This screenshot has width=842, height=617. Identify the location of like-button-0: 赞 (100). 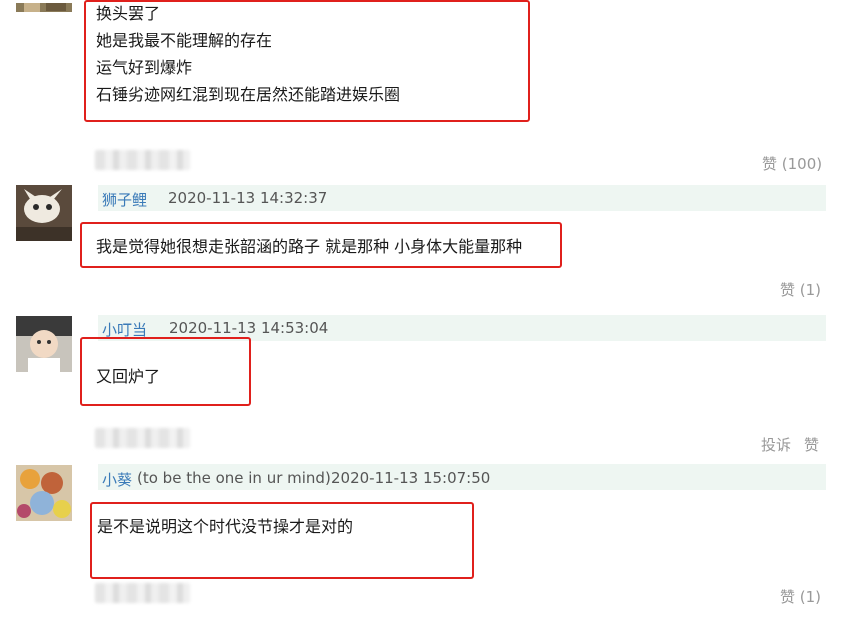
(792, 163).